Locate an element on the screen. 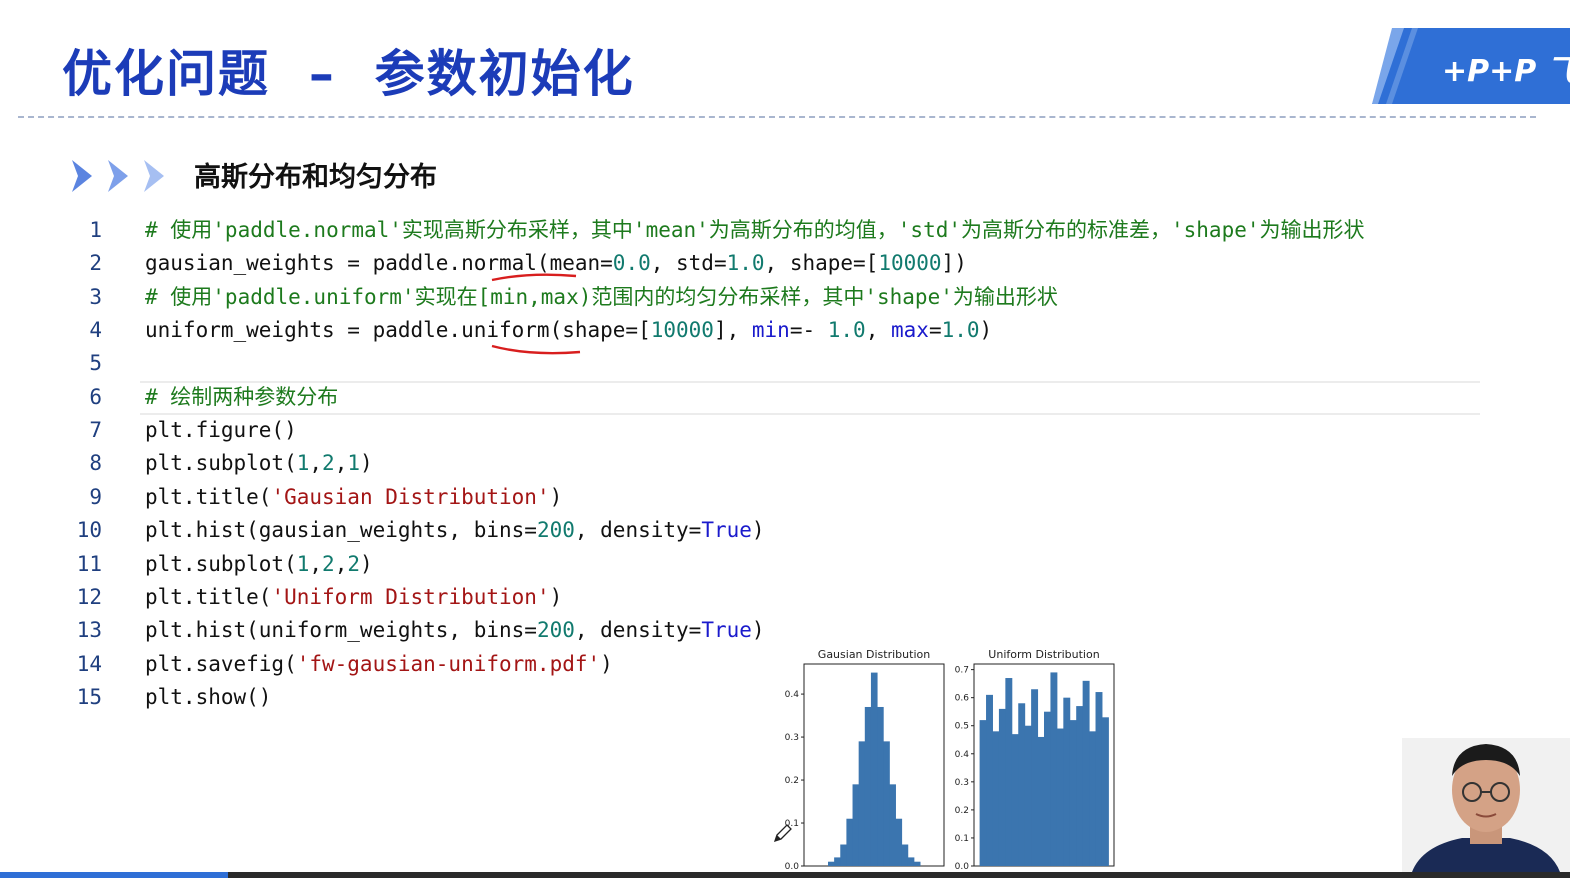  code-line: 9 plt.title('Gausian Distribution') is located at coordinates (750, 497).